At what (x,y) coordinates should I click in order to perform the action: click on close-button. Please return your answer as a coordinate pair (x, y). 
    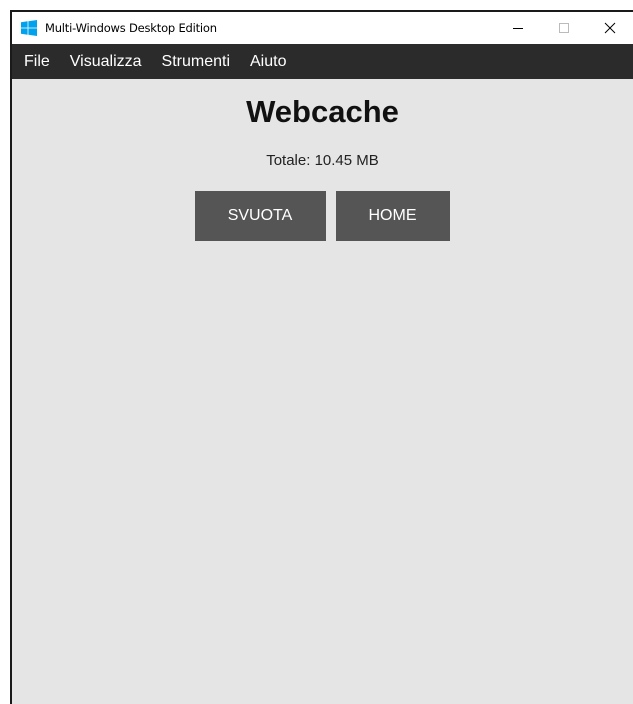
    Looking at the image, I should click on (610, 28).